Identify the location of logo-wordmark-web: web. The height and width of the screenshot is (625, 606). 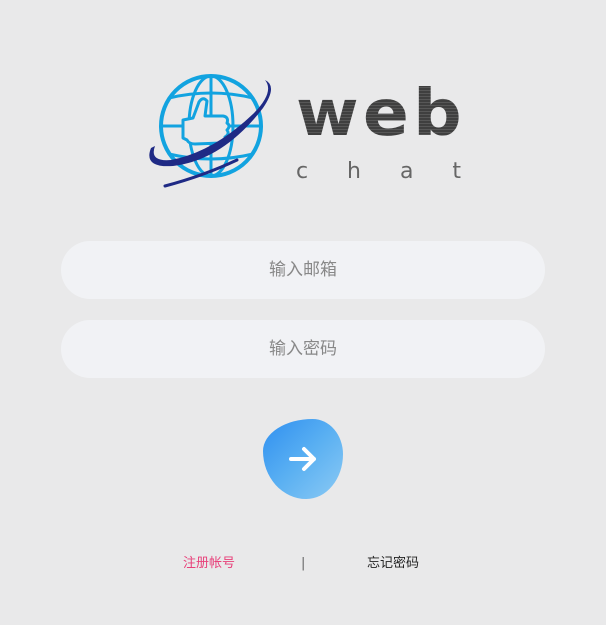
(381, 114).